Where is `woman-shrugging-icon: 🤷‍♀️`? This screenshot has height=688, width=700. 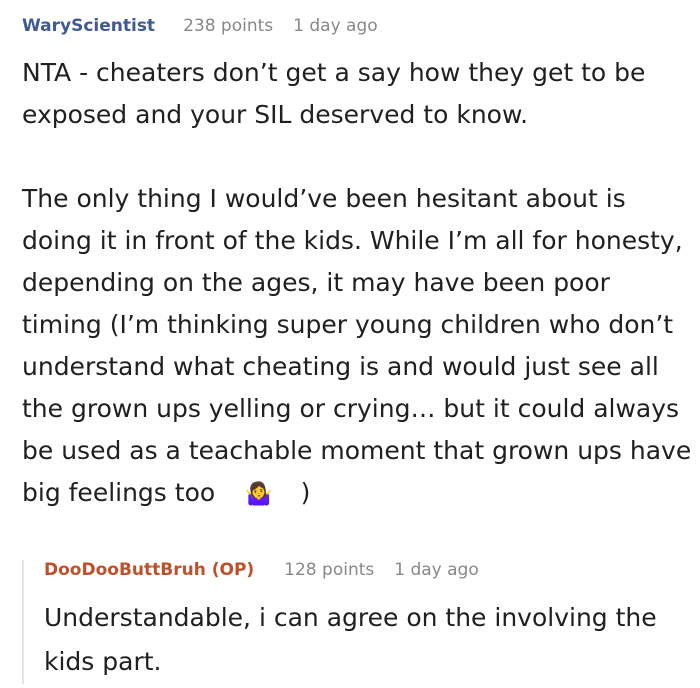 woman-shrugging-icon: 🤷‍♀️ is located at coordinates (259, 494).